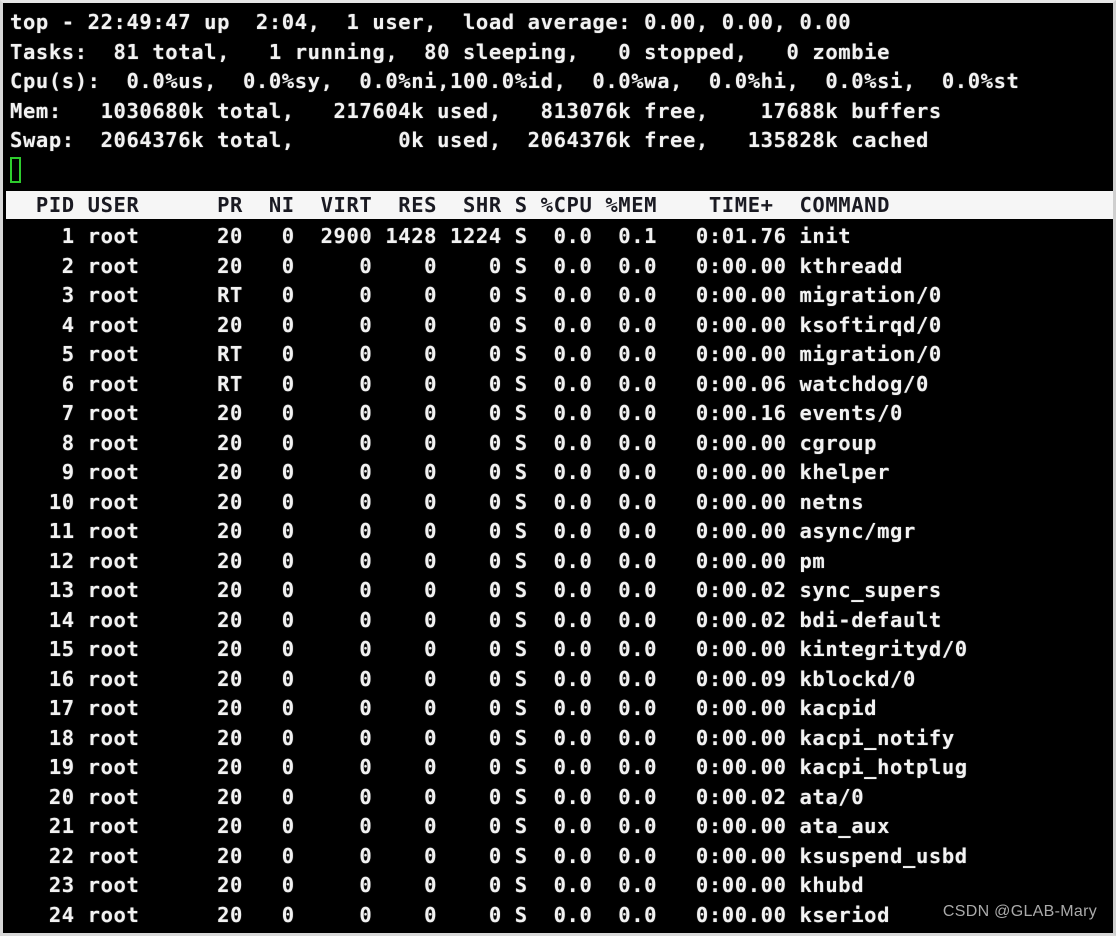 This screenshot has width=1116, height=936. I want to click on table-row: 12 root 20 0 0 0 0 S 0.0 0.0 0:00.00 pm, so click(560, 562).